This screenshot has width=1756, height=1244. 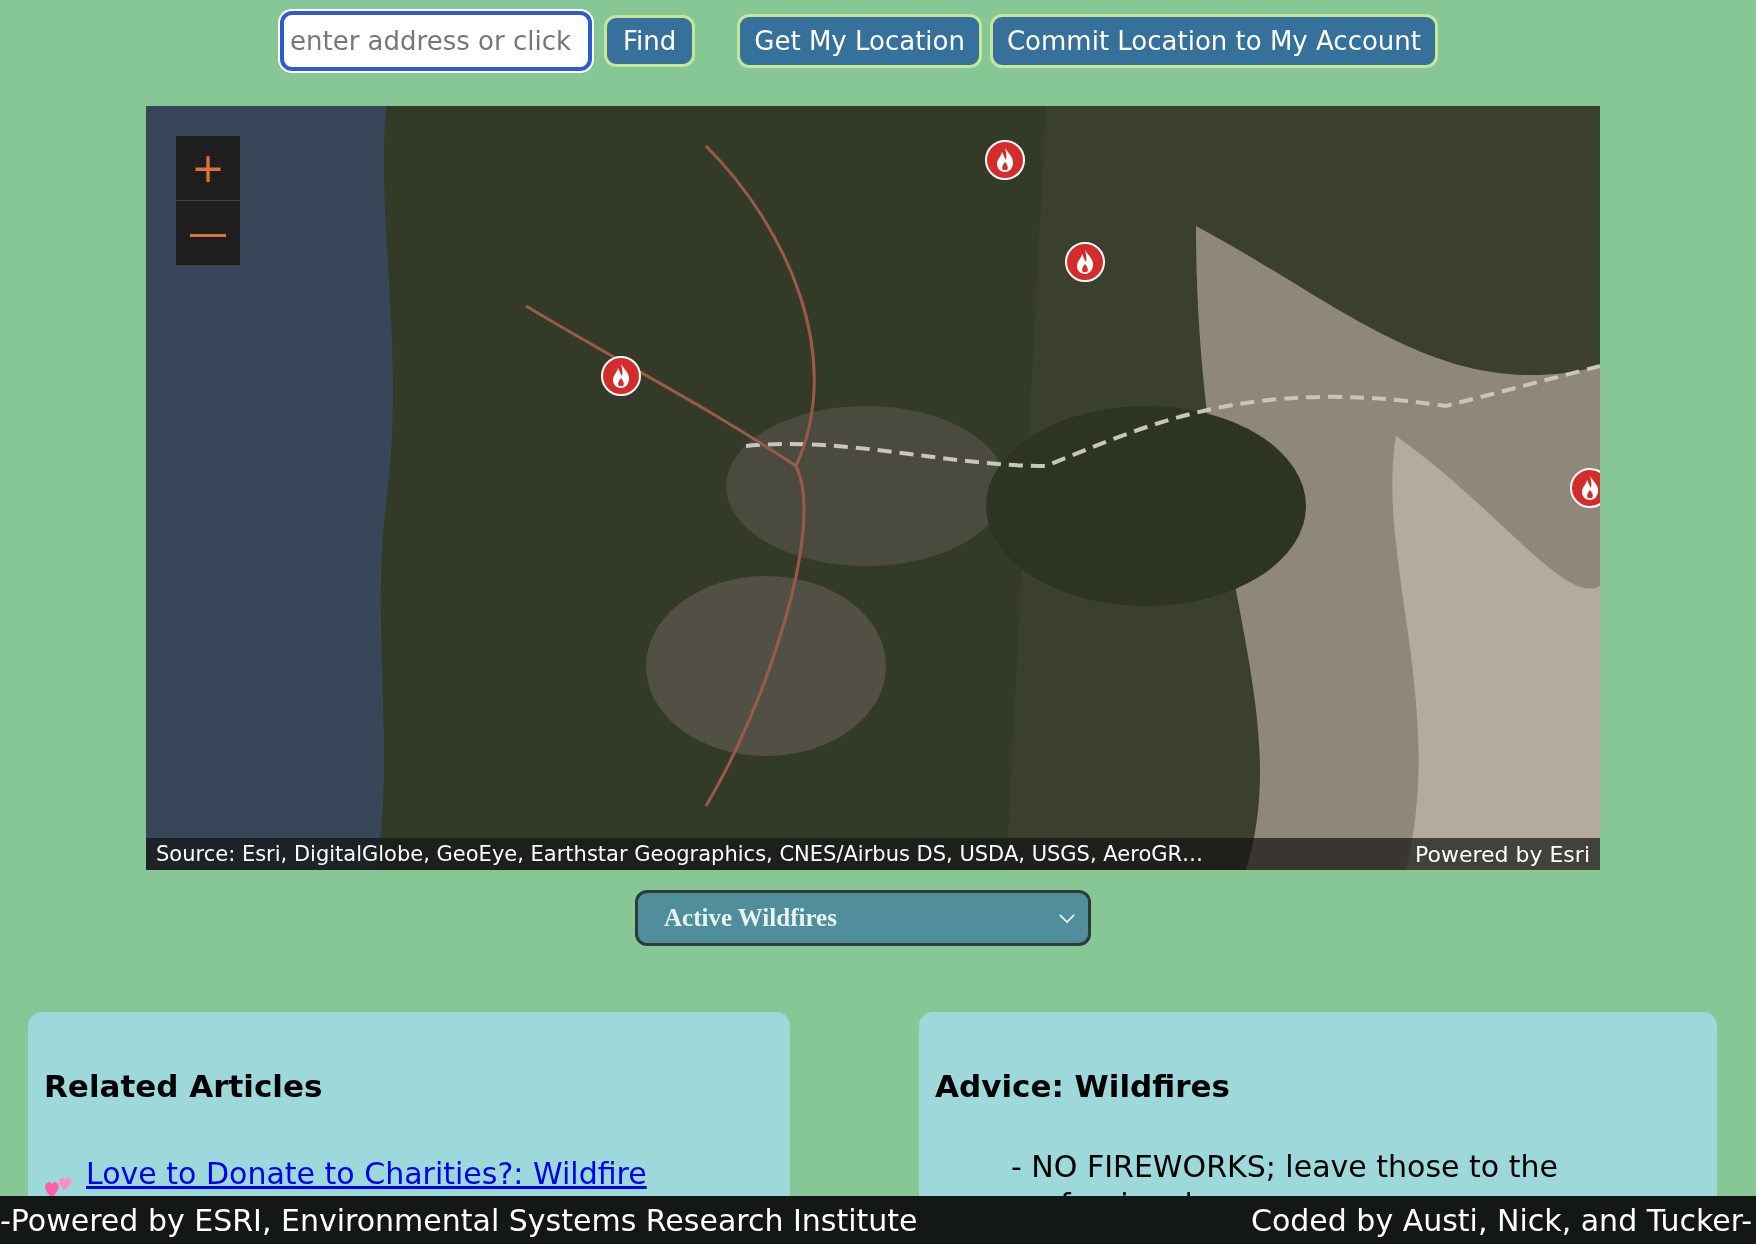 What do you see at coordinates (208, 233) in the screenshot?
I see `zoom-out-button: —` at bounding box center [208, 233].